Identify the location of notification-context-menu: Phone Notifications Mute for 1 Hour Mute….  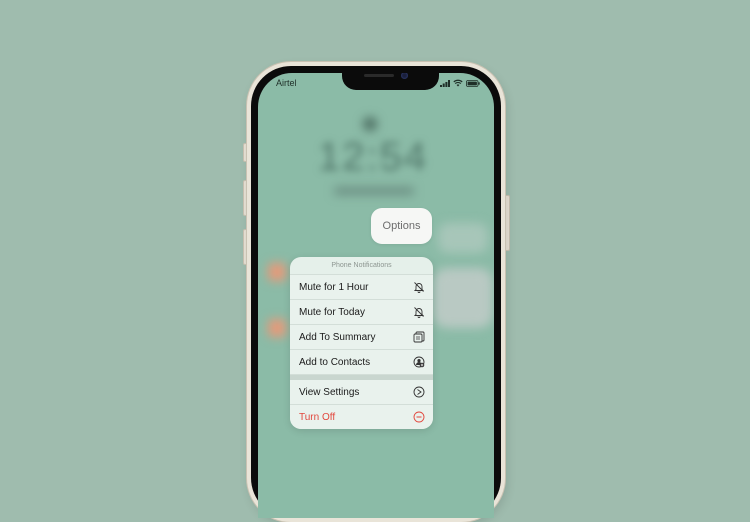
(361, 343).